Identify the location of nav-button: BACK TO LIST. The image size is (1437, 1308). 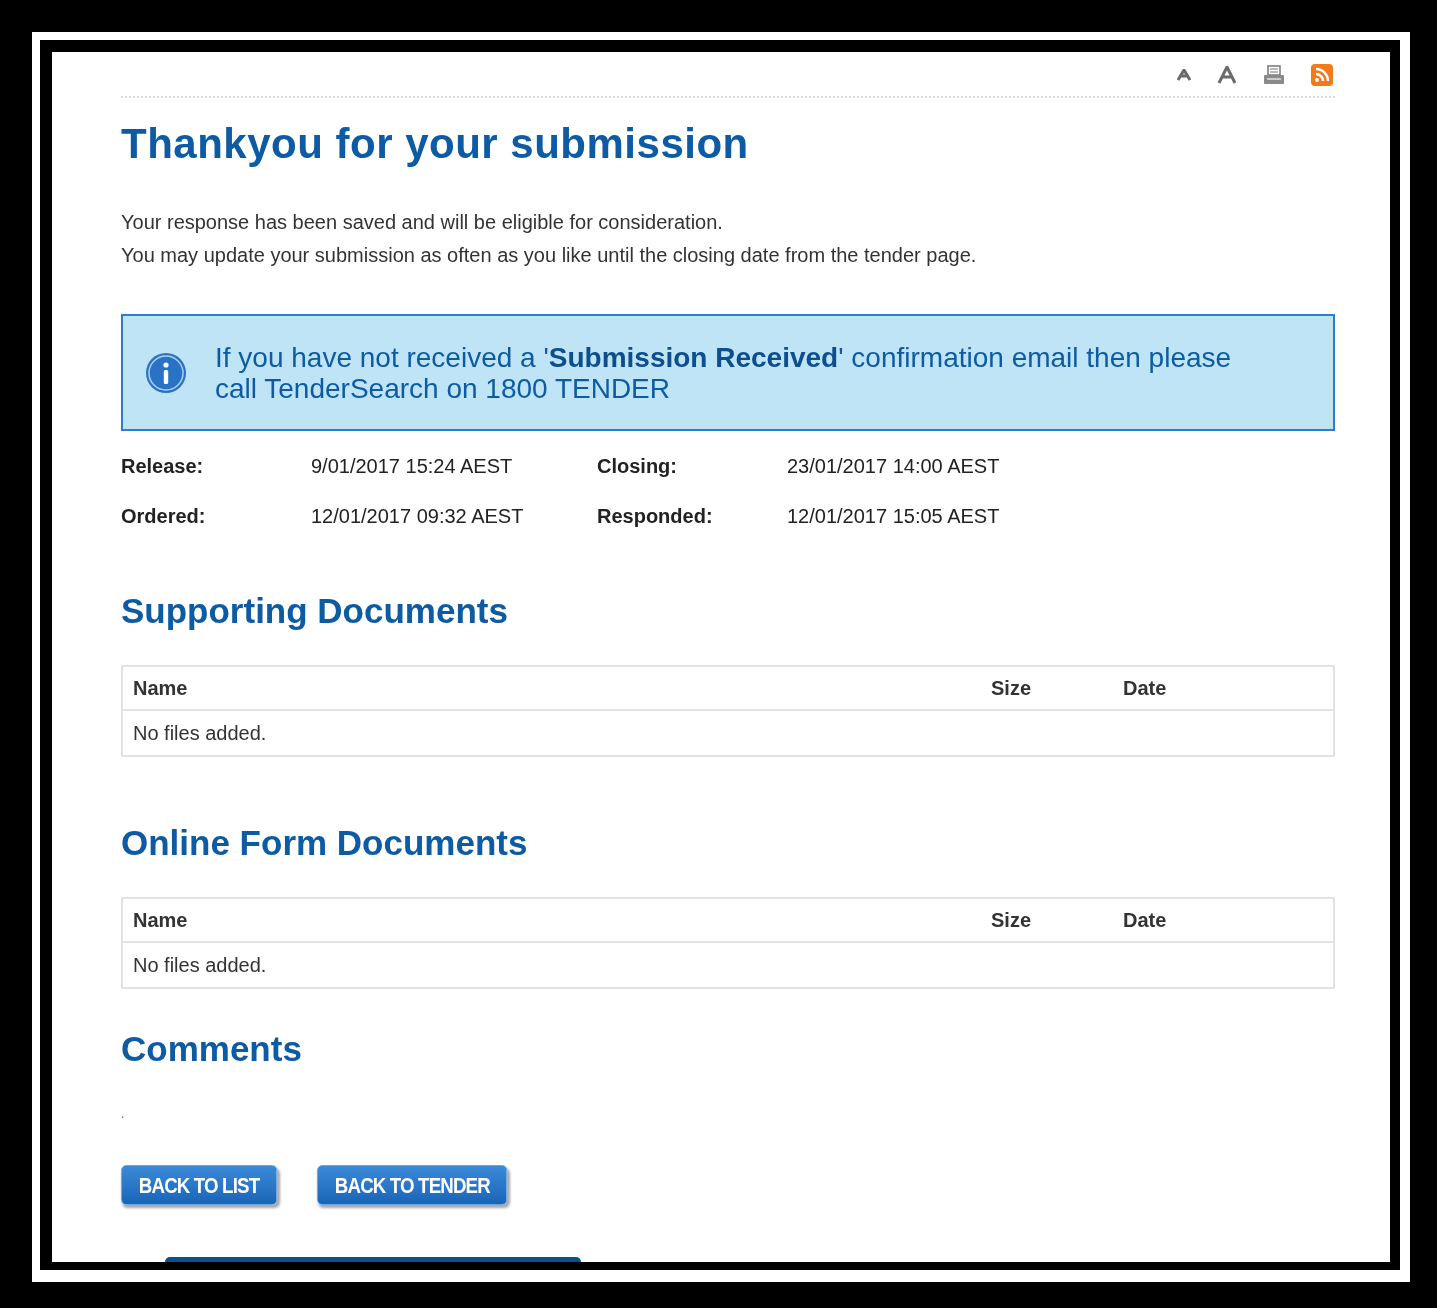
(199, 1185).